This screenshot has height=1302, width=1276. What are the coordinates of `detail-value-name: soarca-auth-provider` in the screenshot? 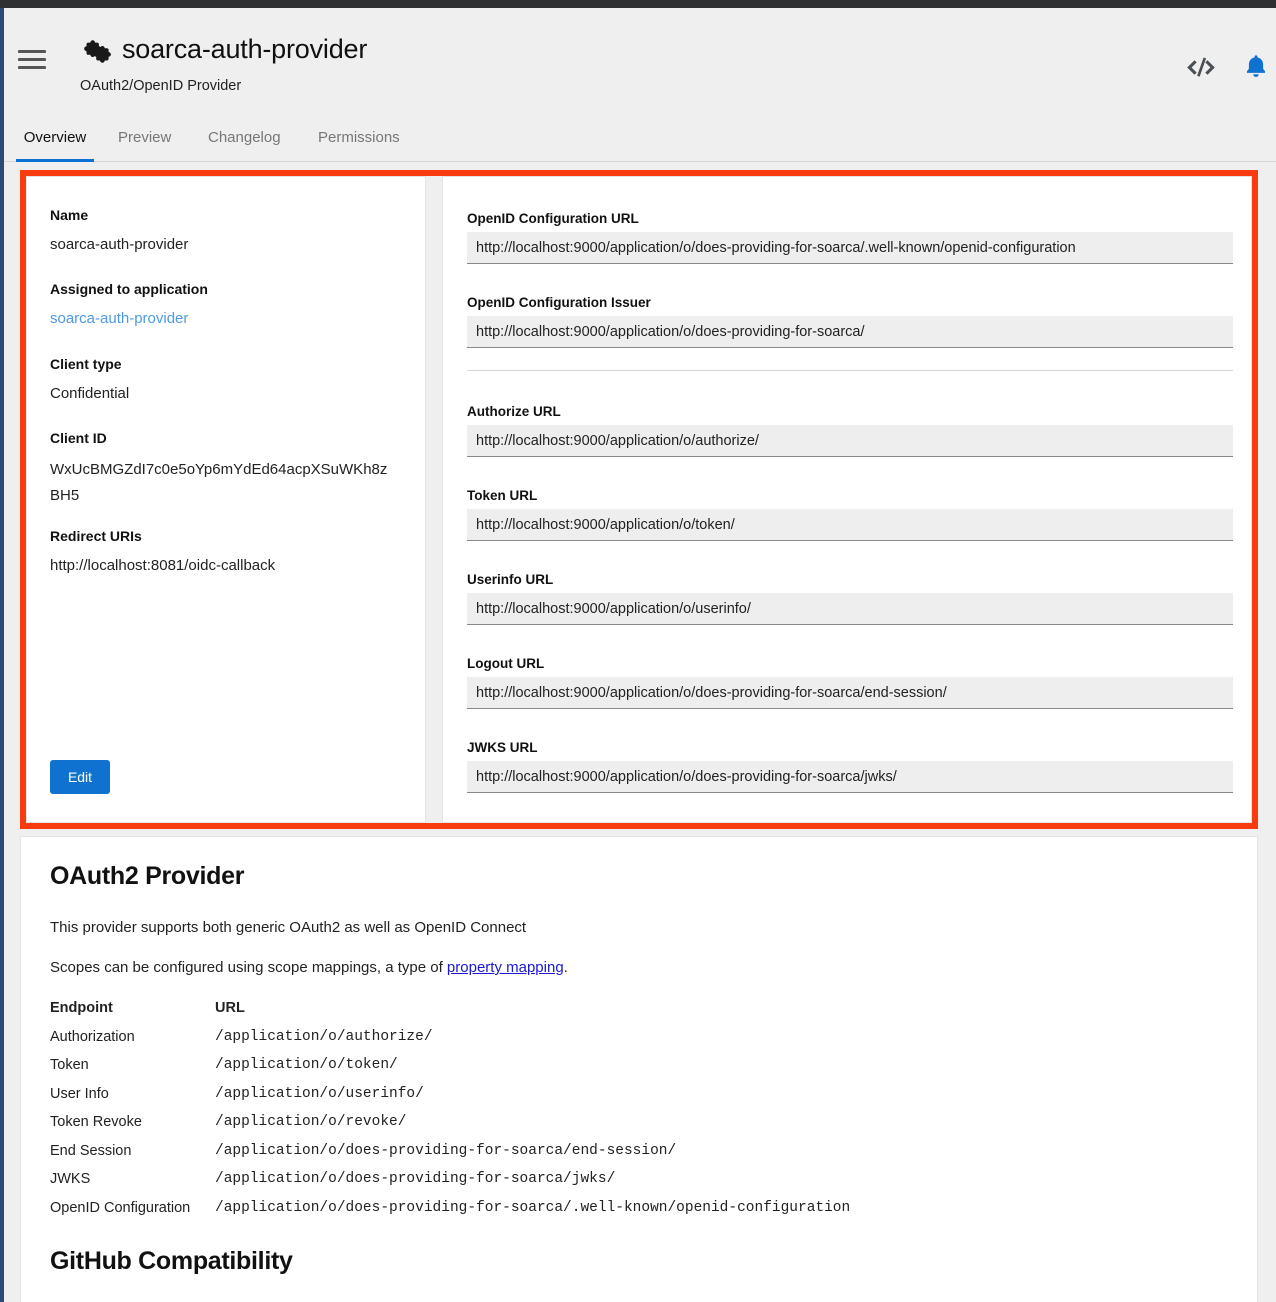 It's located at (119, 244).